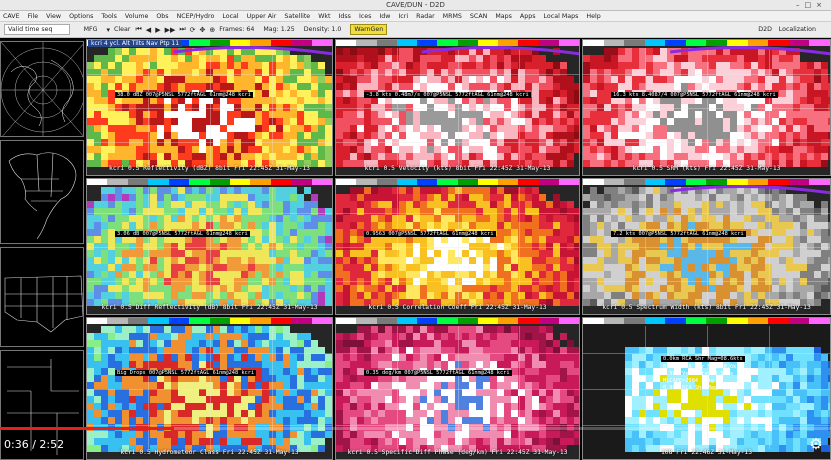  Describe the element at coordinates (821, 5) in the screenshot. I see `close-icon: ×` at that location.